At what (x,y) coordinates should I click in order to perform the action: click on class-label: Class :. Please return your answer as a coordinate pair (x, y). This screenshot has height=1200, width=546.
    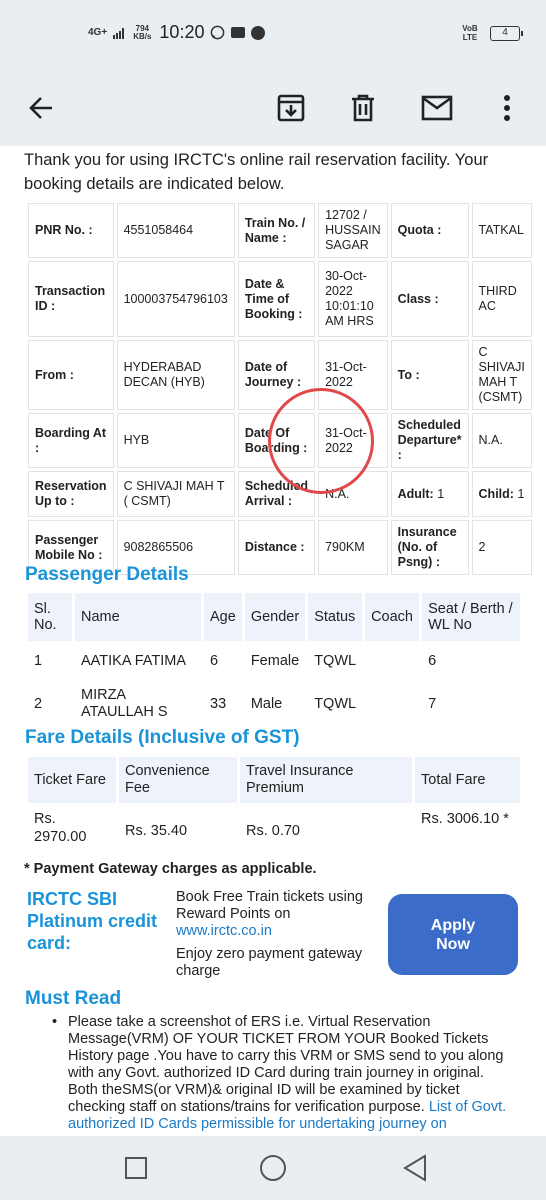
    Looking at the image, I should click on (429, 299).